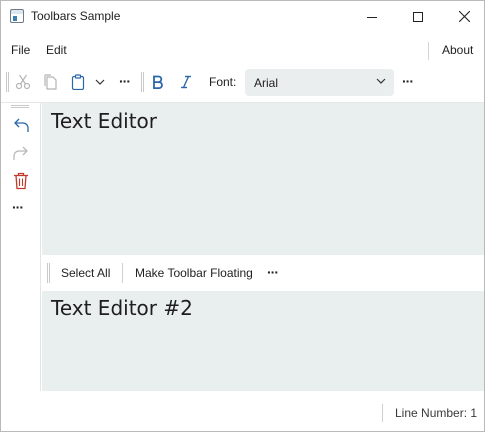 This screenshot has height=432, width=485. What do you see at coordinates (428, 51) in the screenshot?
I see `menu-separator` at bounding box center [428, 51].